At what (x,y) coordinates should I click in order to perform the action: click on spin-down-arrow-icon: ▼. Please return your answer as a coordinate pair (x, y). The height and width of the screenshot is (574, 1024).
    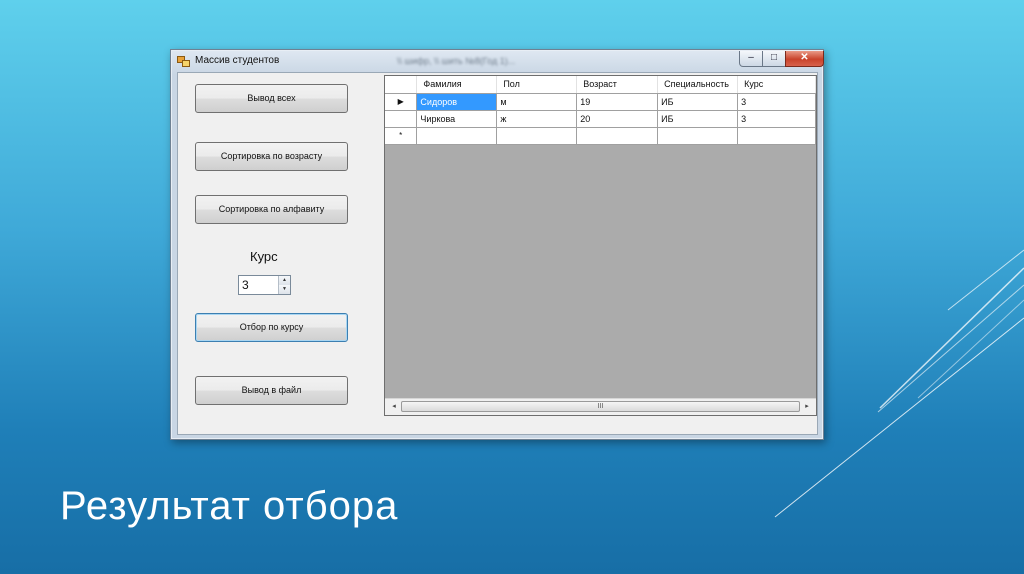
    Looking at the image, I should click on (284, 289).